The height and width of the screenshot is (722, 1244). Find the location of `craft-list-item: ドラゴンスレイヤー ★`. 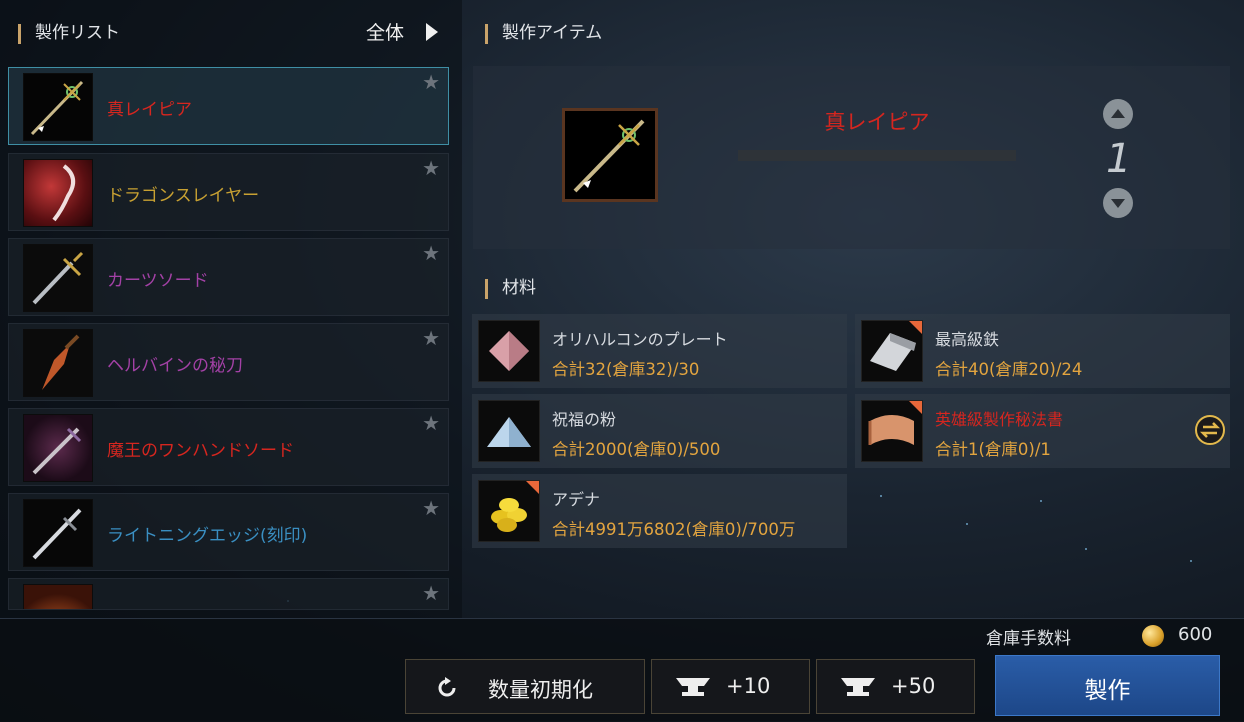

craft-list-item: ドラゴンスレイヤー ★ is located at coordinates (228, 192).